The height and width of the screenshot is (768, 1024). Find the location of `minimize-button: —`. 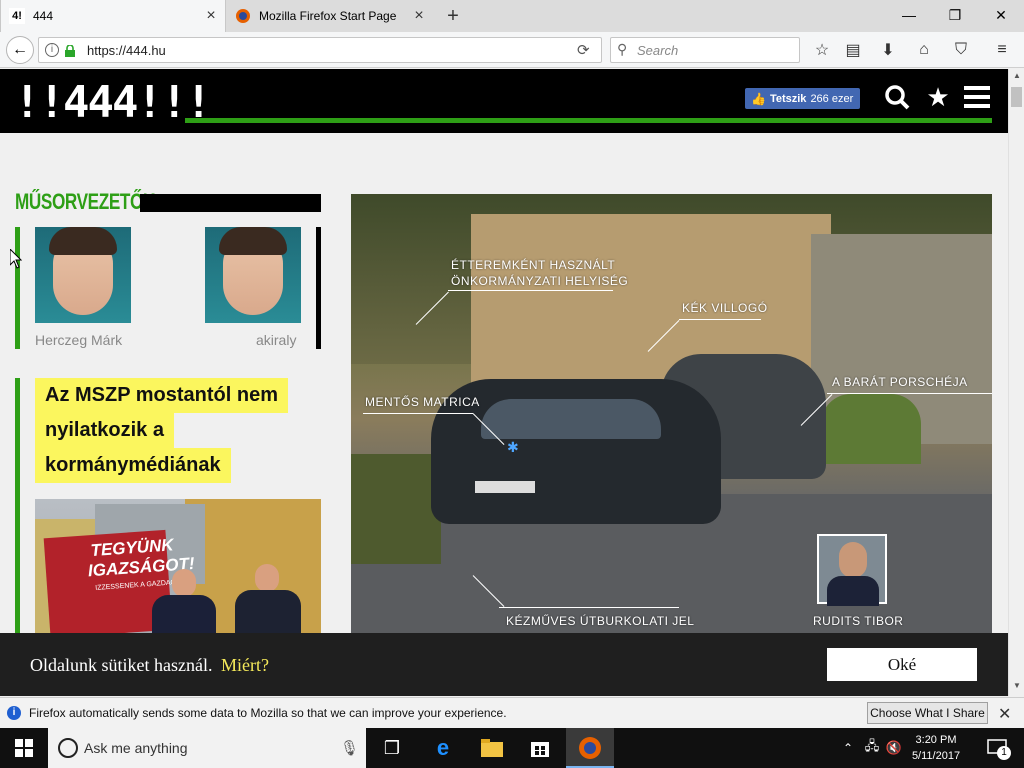

minimize-button: — is located at coordinates (909, 15).